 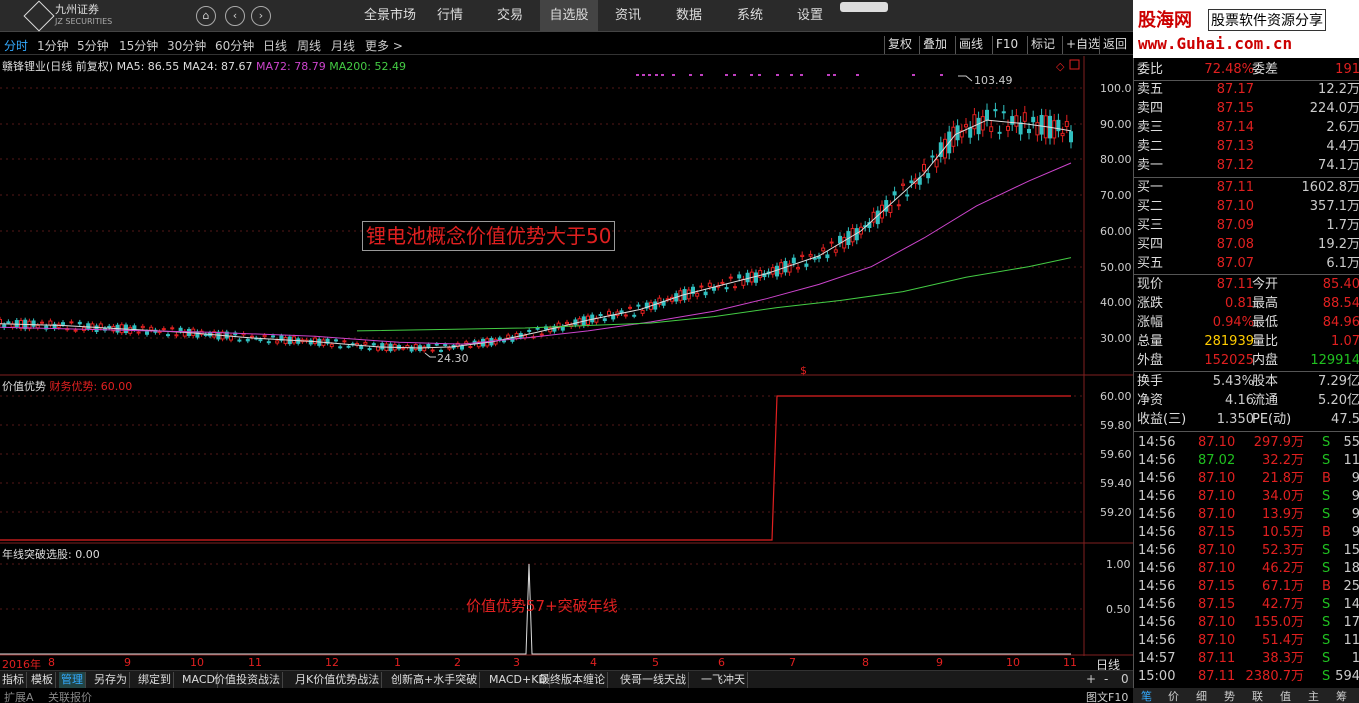 I want to click on volume: 19.2万, so click(x=1338, y=244).